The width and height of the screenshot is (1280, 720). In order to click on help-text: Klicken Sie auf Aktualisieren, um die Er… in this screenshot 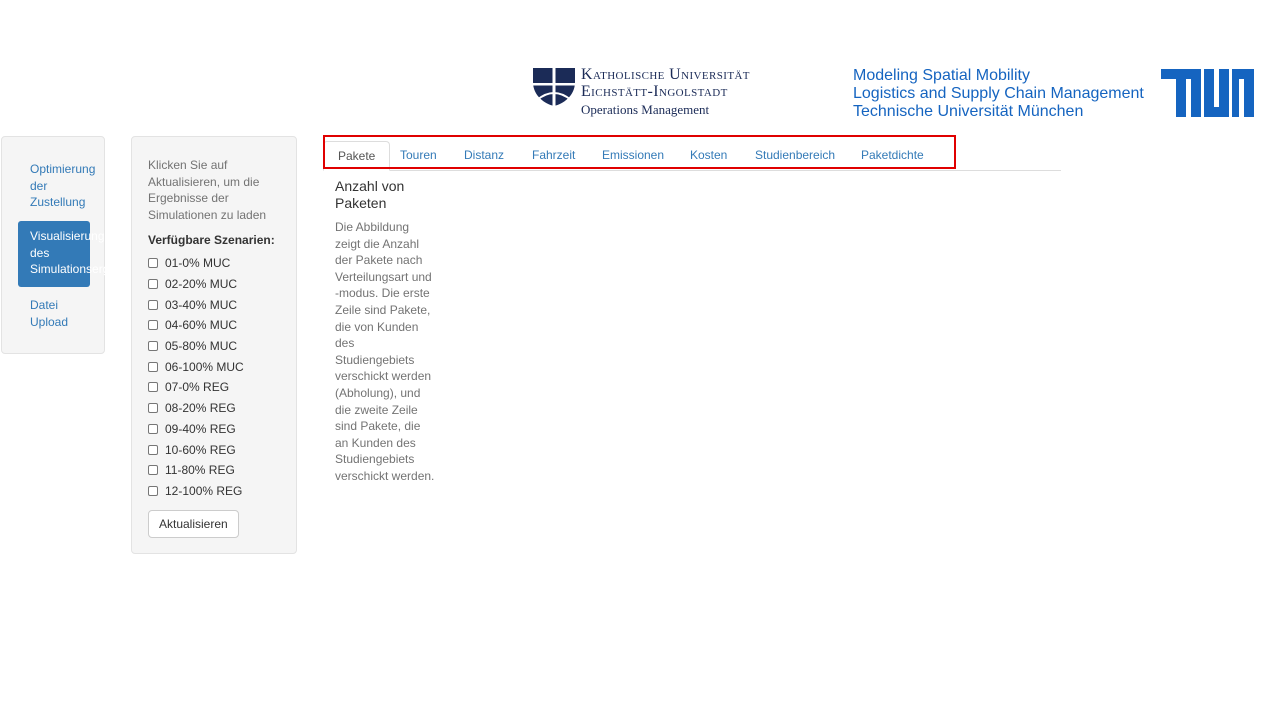, I will do `click(207, 190)`.